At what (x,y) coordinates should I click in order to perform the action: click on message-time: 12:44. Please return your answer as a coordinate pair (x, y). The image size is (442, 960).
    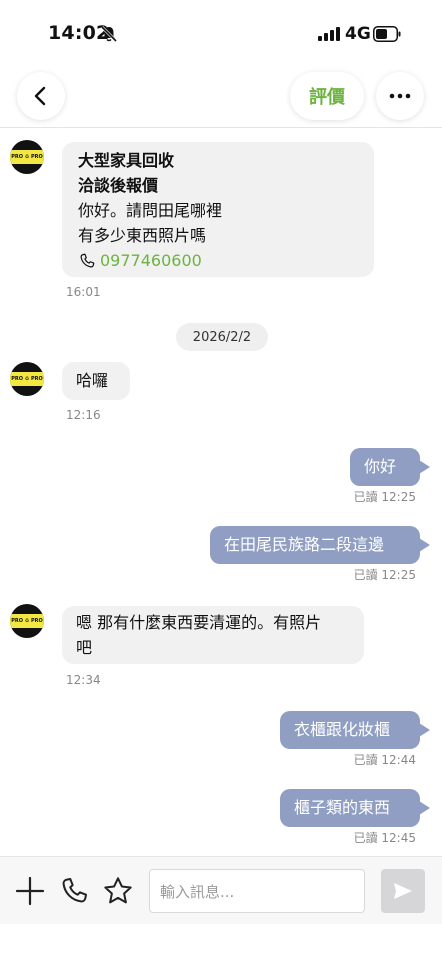
    Looking at the image, I should click on (398, 760).